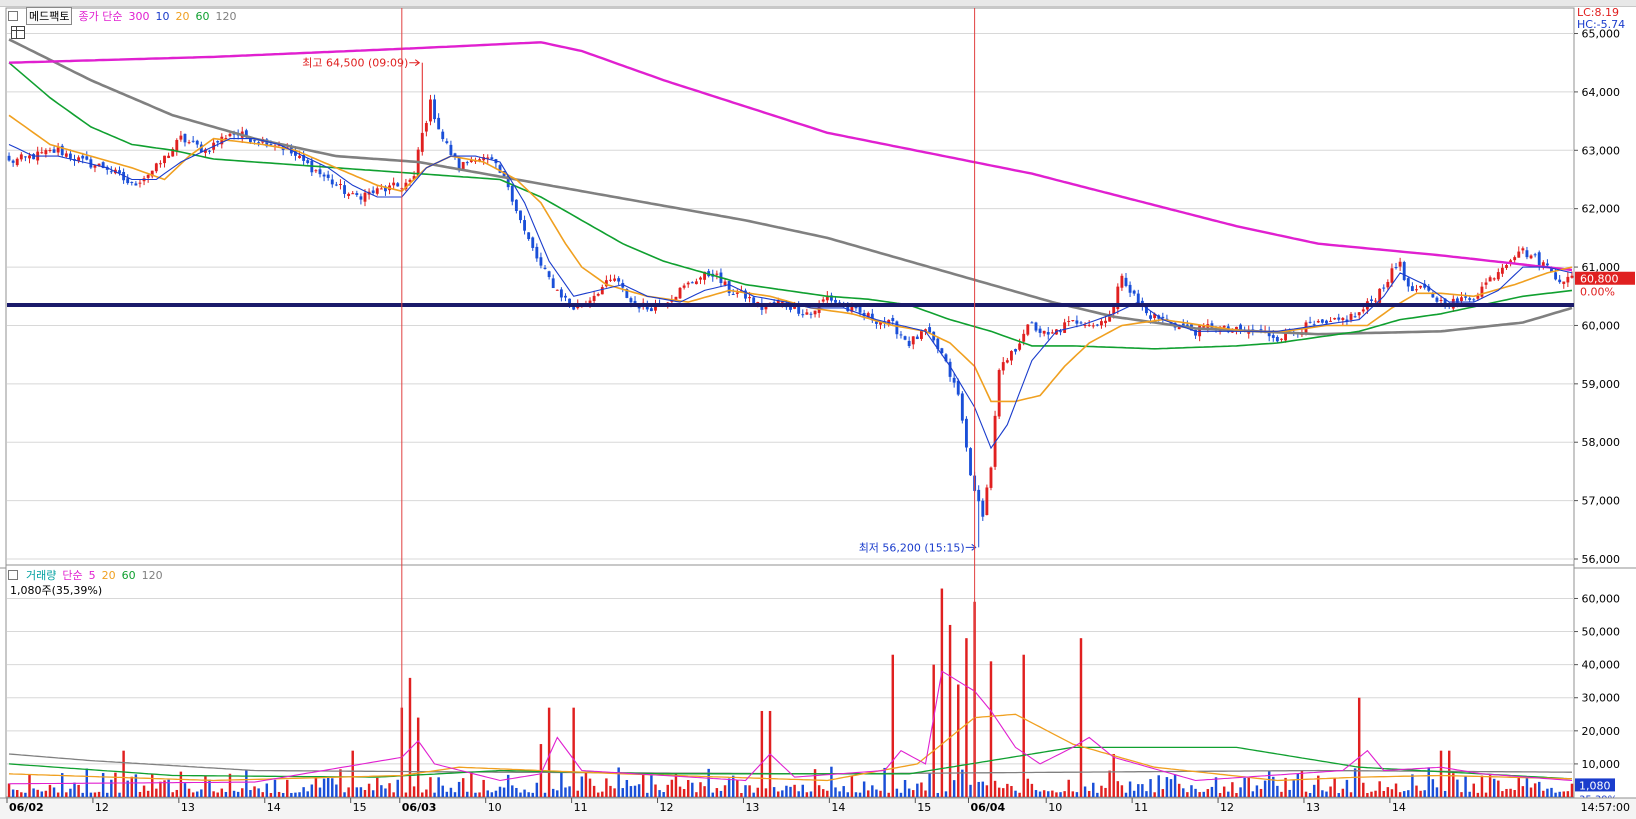  I want to click on hc-label: HC:-5.74, so click(1601, 24).